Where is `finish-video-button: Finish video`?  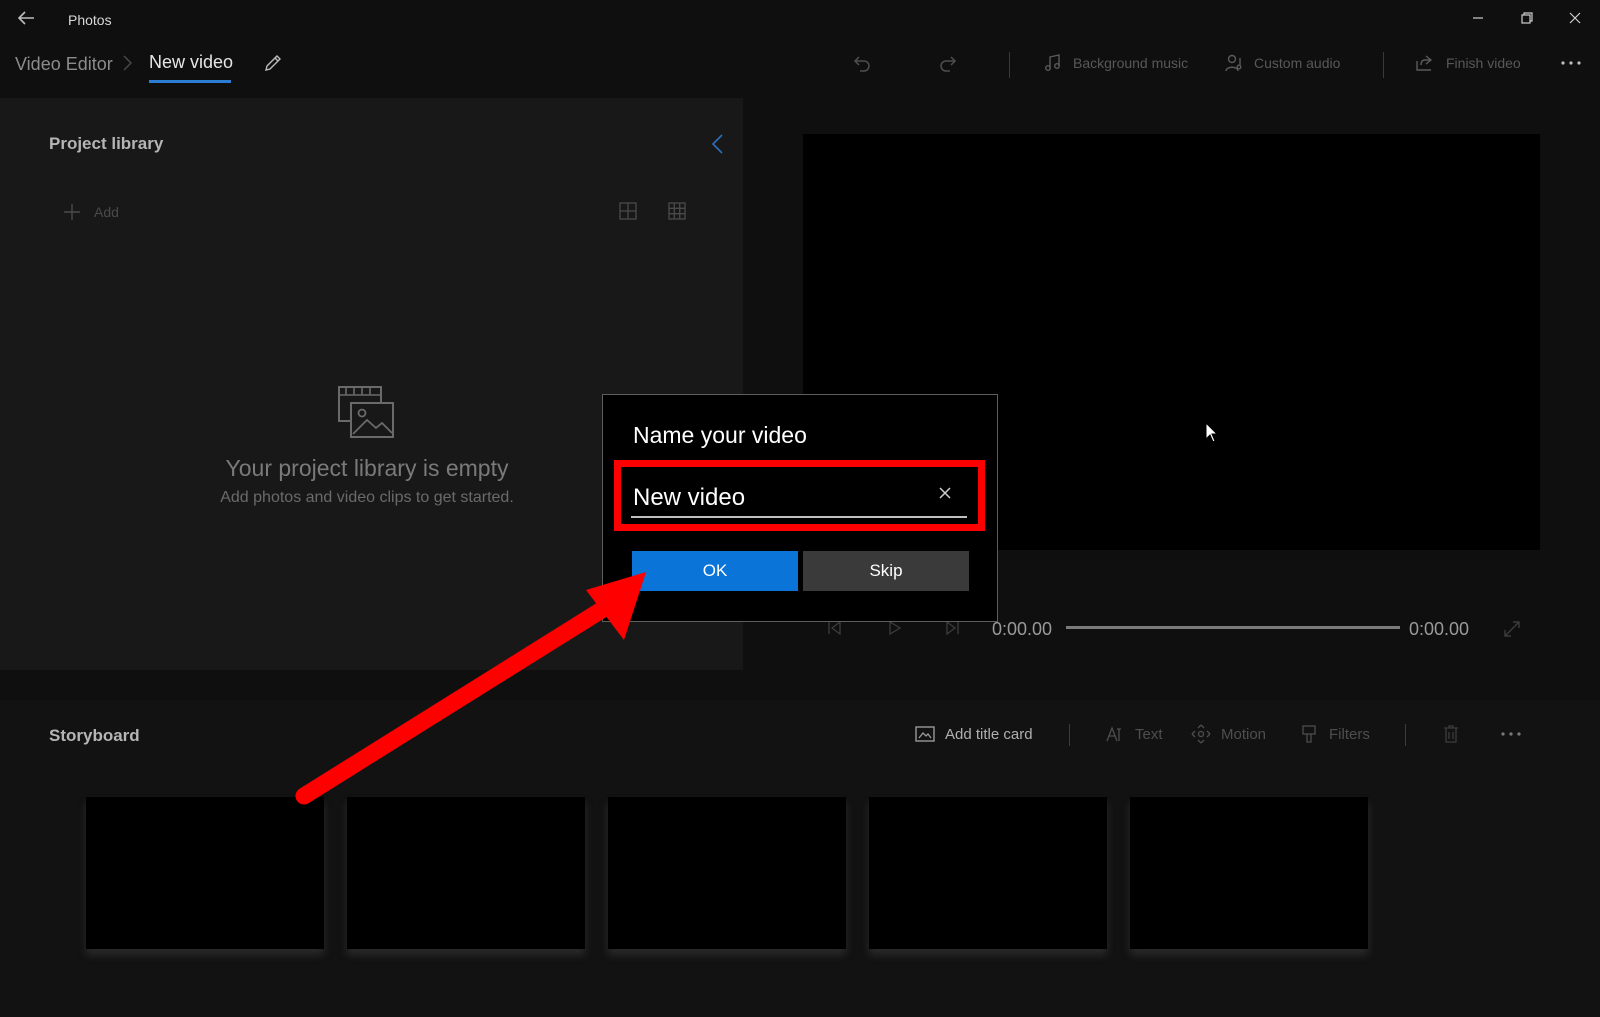
finish-video-button: Finish video is located at coordinates (1483, 63).